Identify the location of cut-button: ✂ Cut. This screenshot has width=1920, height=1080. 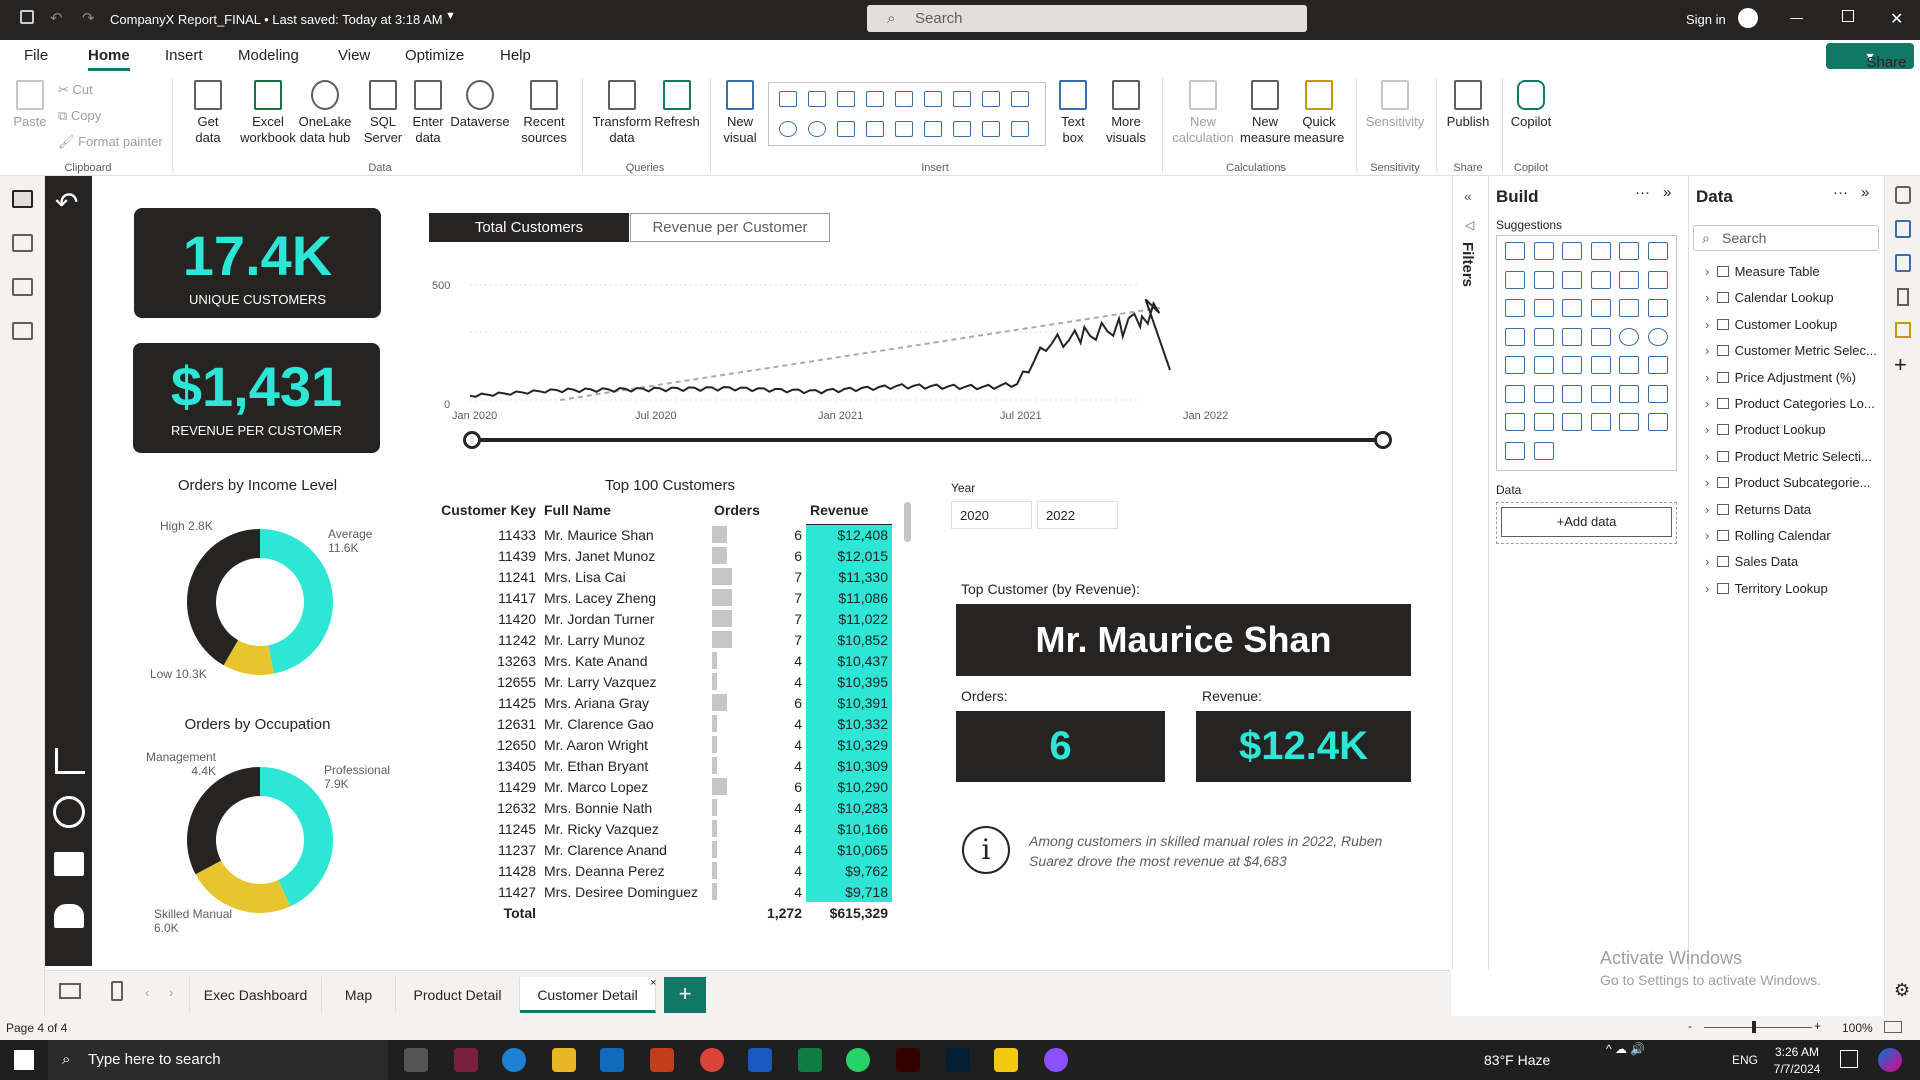
(75, 90).